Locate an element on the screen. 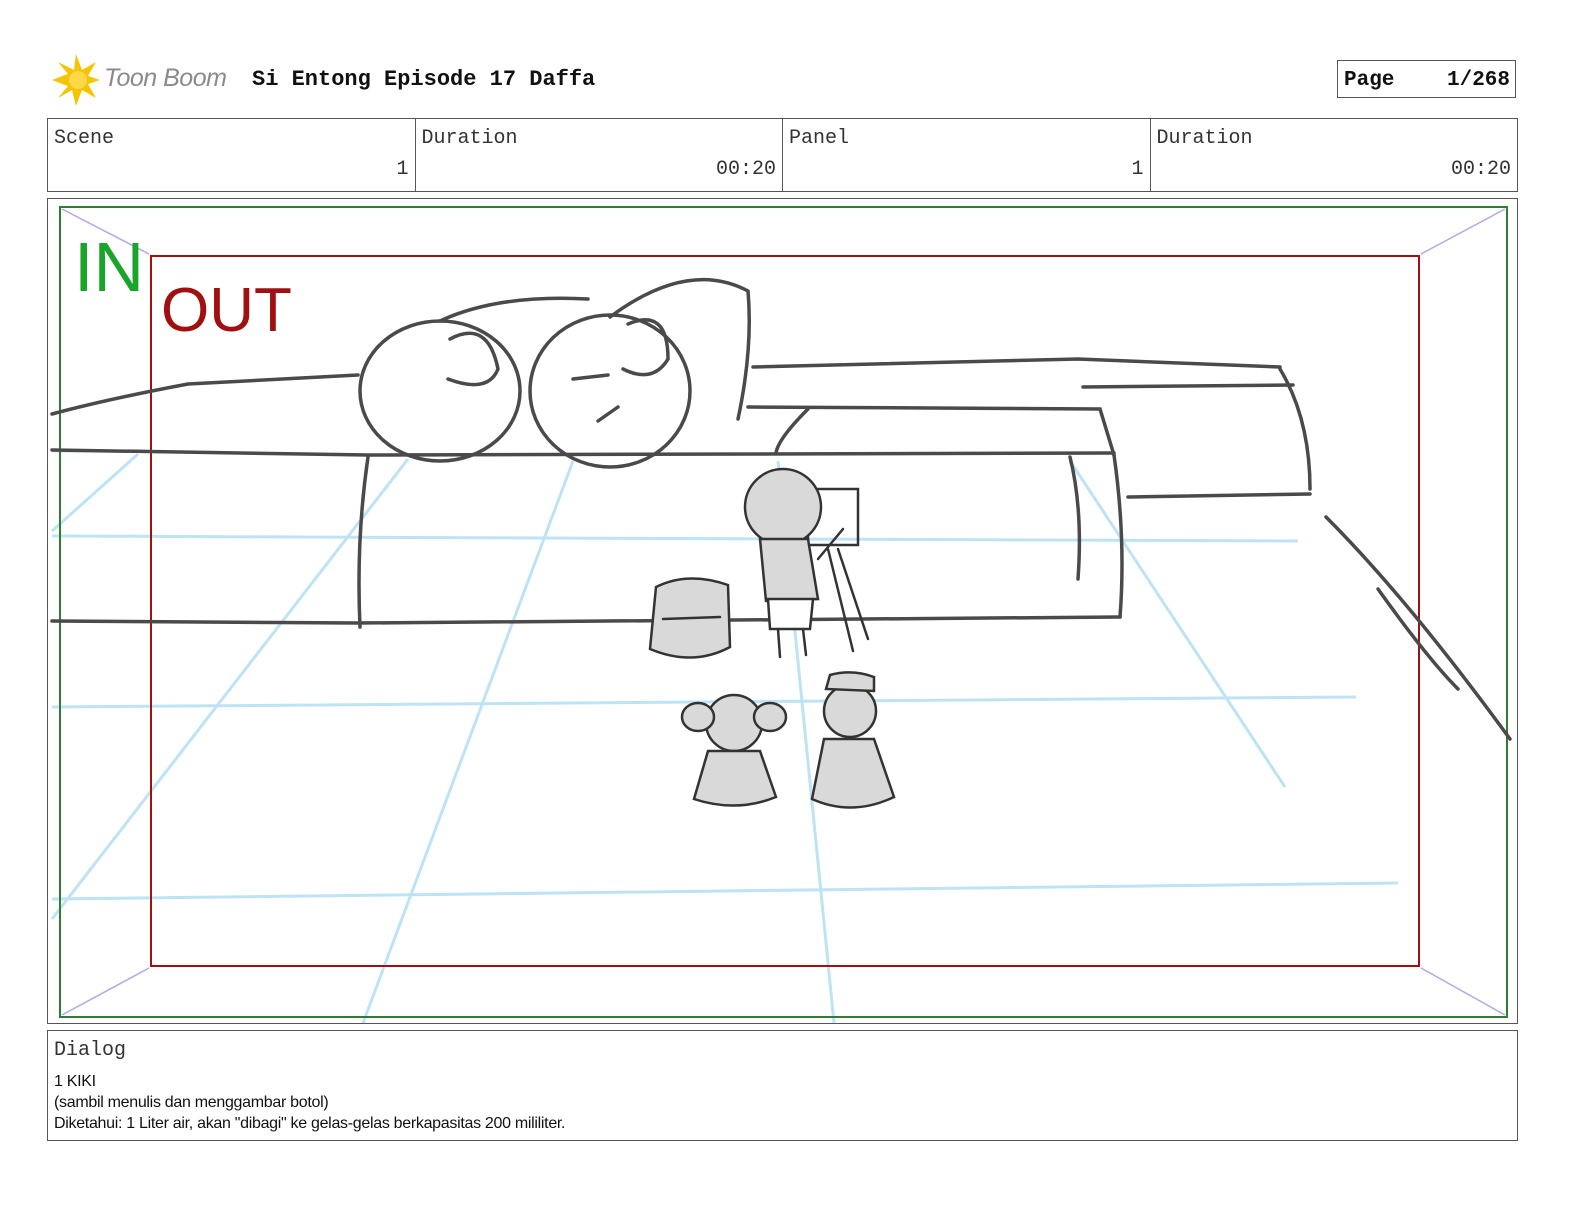  scene-duration-label: Duration is located at coordinates (469, 138).